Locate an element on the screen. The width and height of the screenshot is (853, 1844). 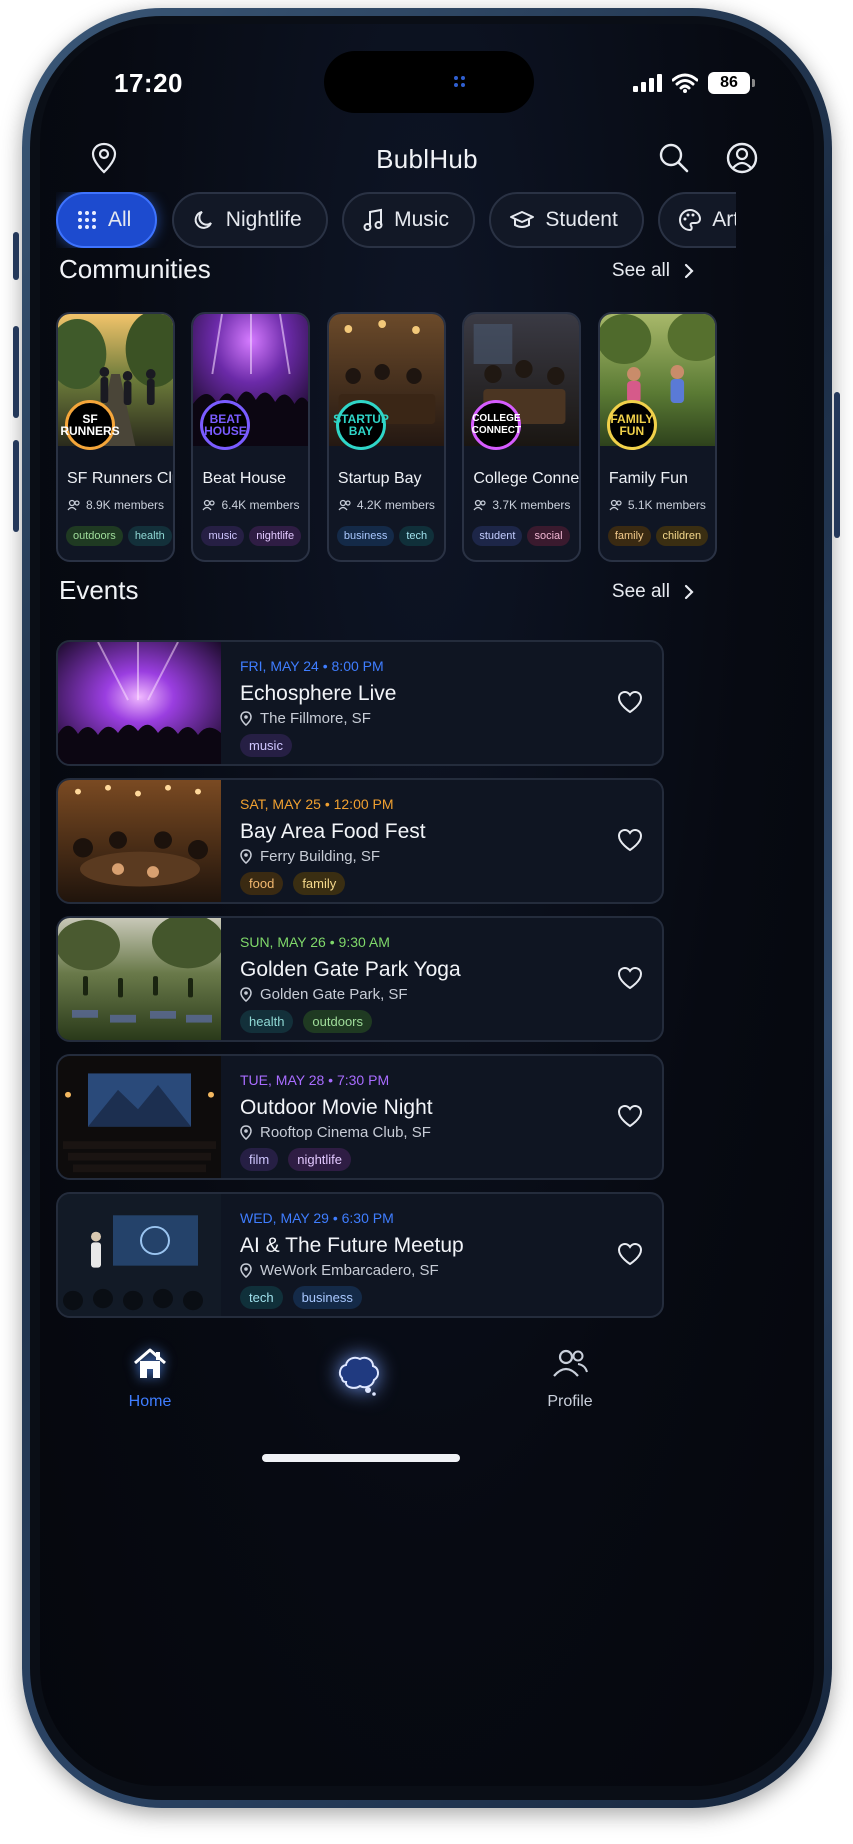
event-tags: food family is located at coordinates (293, 883).